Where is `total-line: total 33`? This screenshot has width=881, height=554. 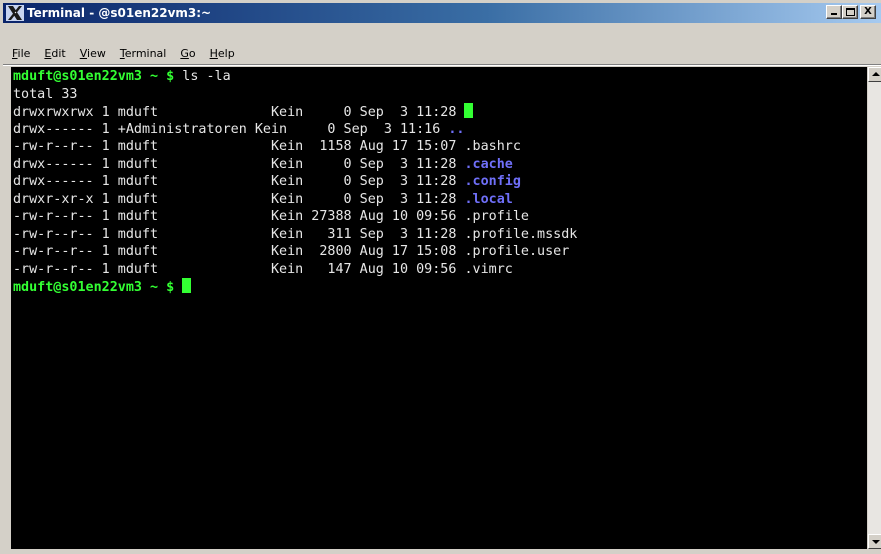
total-line: total 33 is located at coordinates (45, 94).